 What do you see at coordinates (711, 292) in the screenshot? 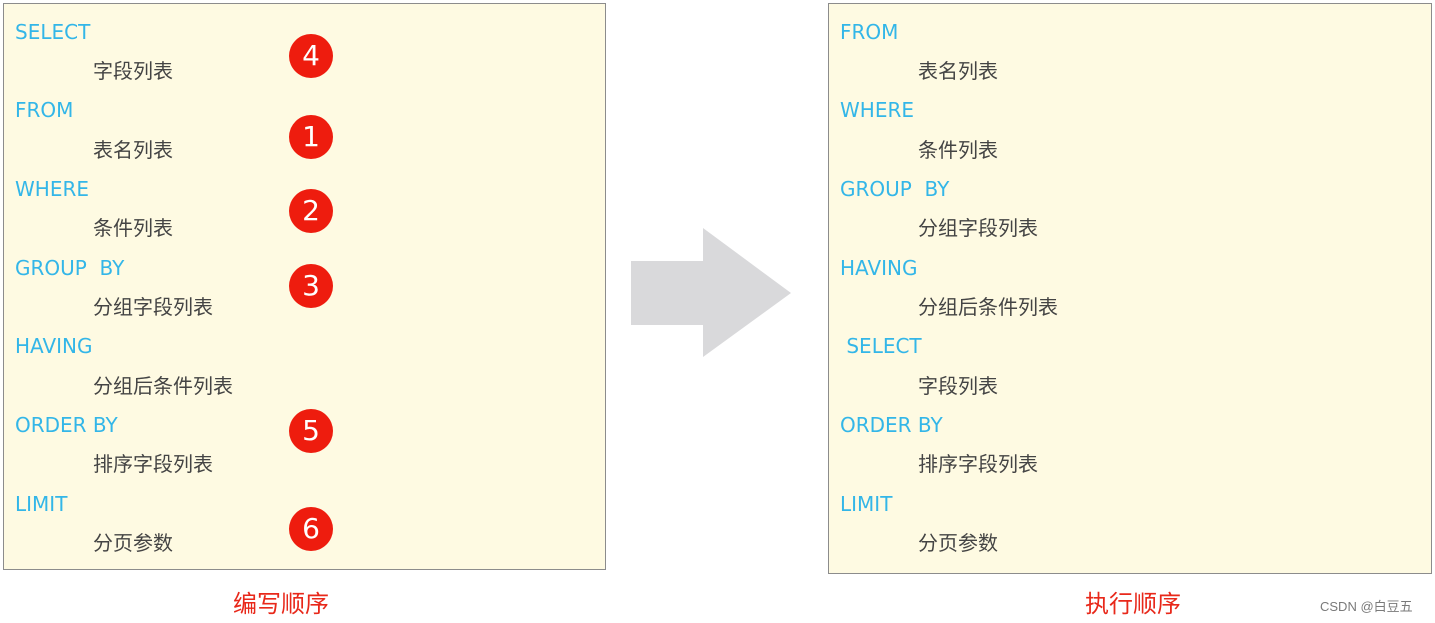
I see `right-arrow-icon` at bounding box center [711, 292].